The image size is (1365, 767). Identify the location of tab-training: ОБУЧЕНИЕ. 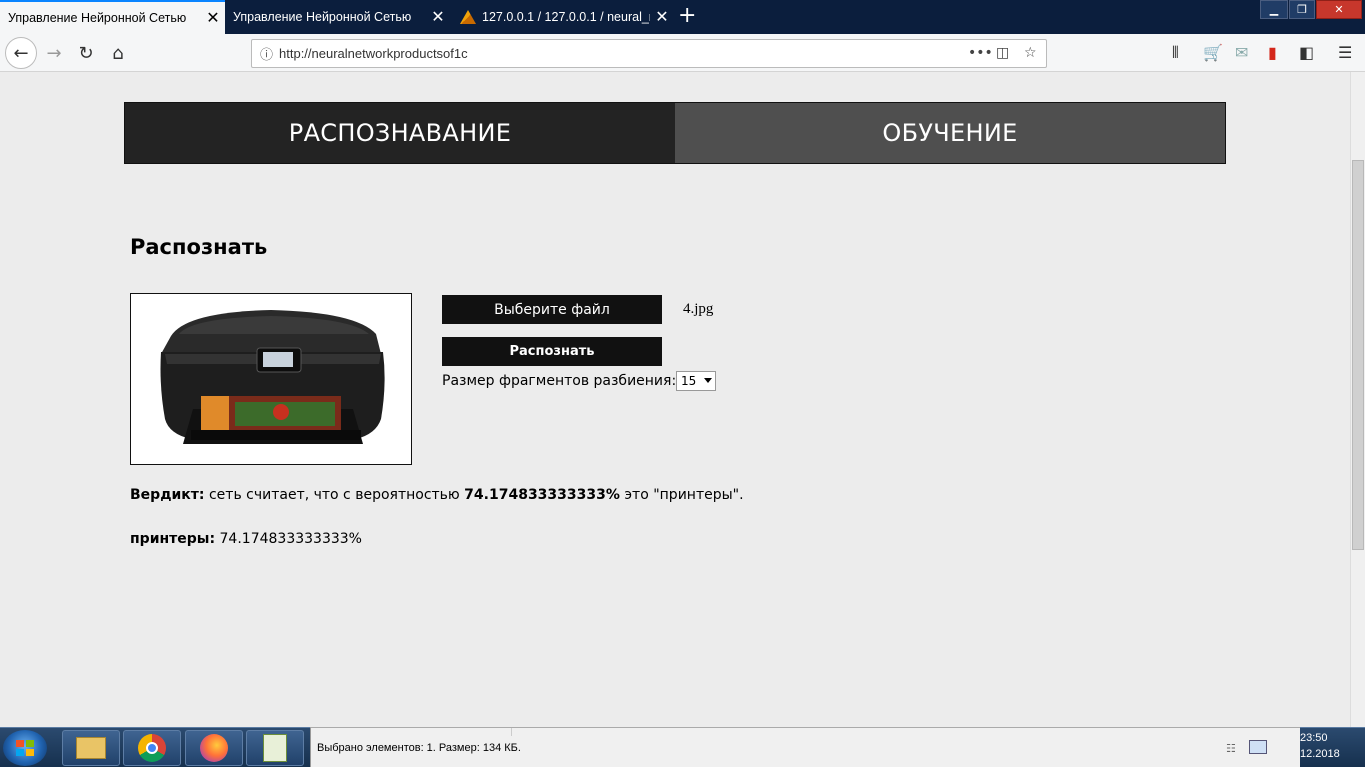
(950, 133).